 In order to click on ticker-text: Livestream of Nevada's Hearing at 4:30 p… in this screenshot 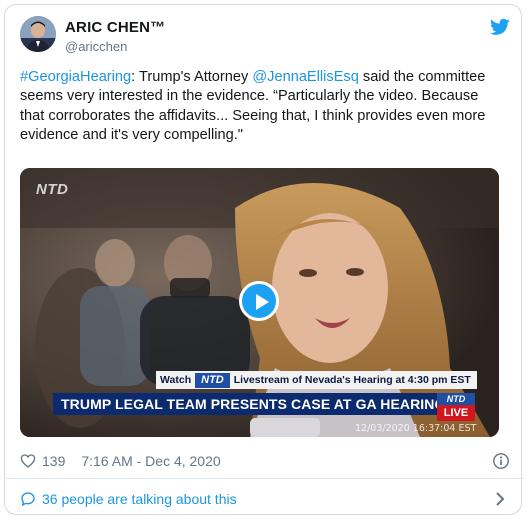, I will do `click(352, 380)`.